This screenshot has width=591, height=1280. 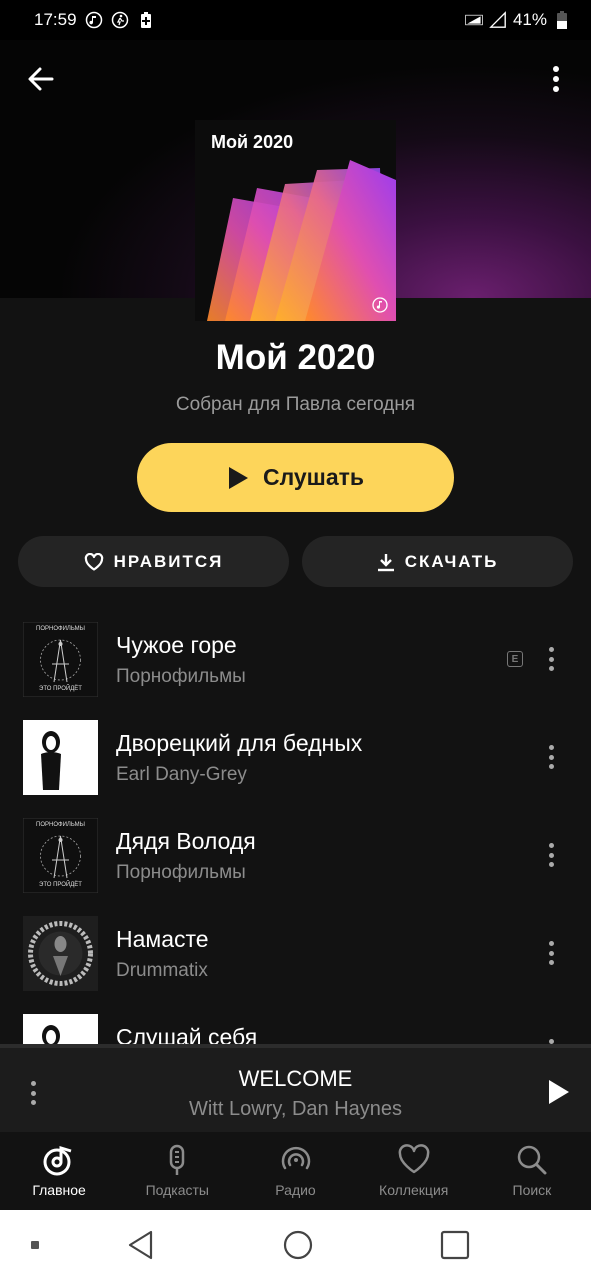 What do you see at coordinates (529, 19) in the screenshot?
I see `battery-percent: 41%` at bounding box center [529, 19].